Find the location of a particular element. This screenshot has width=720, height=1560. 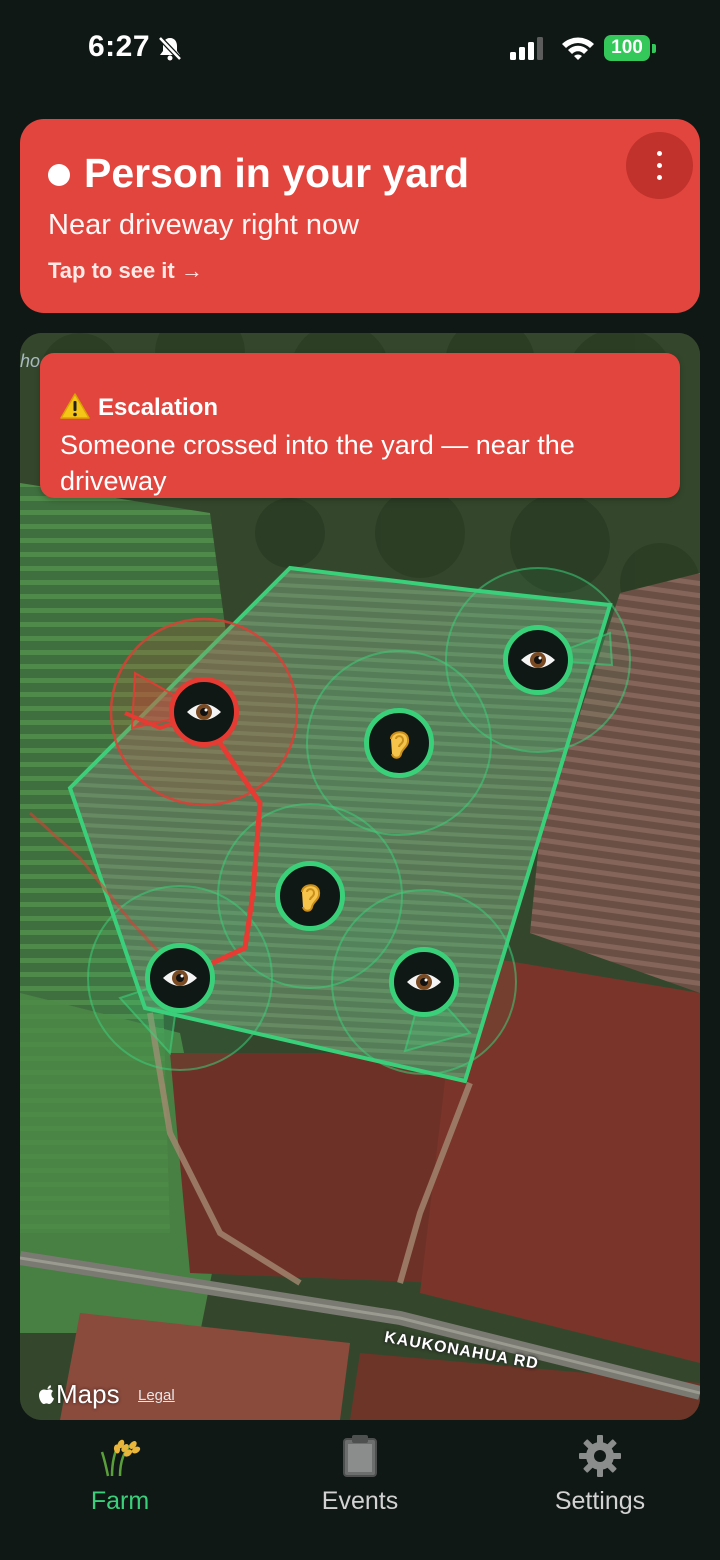

apple-logo-icon is located at coordinates (46, 1394).